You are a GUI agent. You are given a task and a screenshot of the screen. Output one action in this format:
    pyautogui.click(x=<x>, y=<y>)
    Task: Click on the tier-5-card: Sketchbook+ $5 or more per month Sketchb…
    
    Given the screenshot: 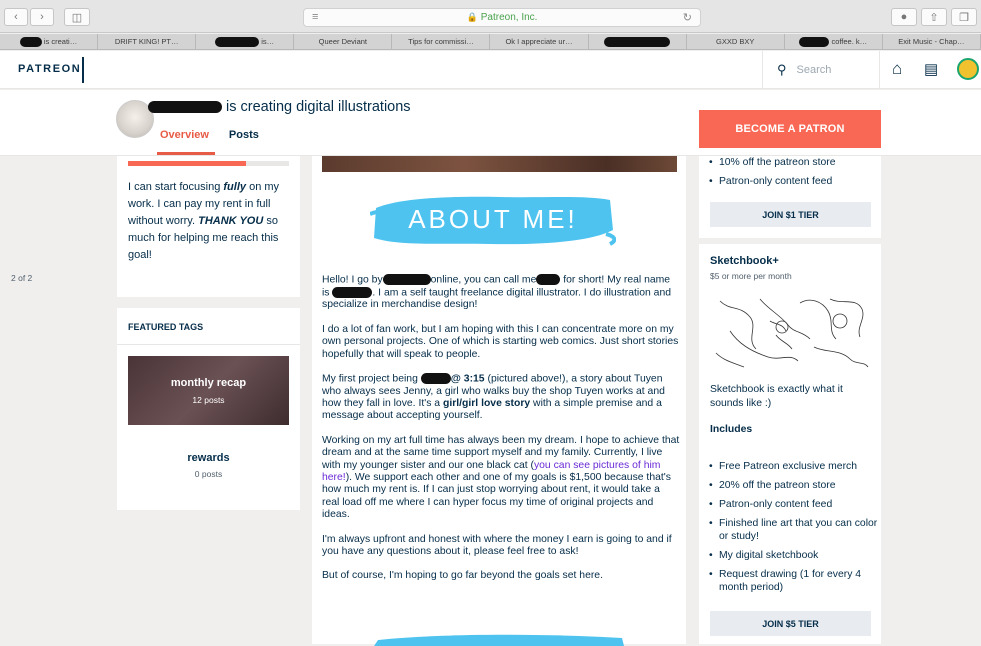 What is the action you would take?
    pyautogui.click(x=790, y=444)
    